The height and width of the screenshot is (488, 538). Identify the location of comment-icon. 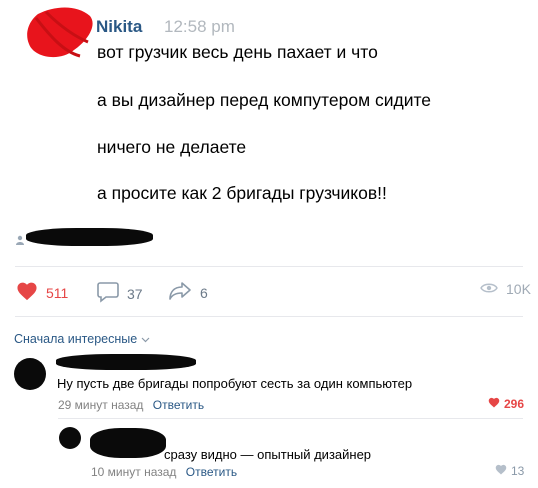
(108, 293).